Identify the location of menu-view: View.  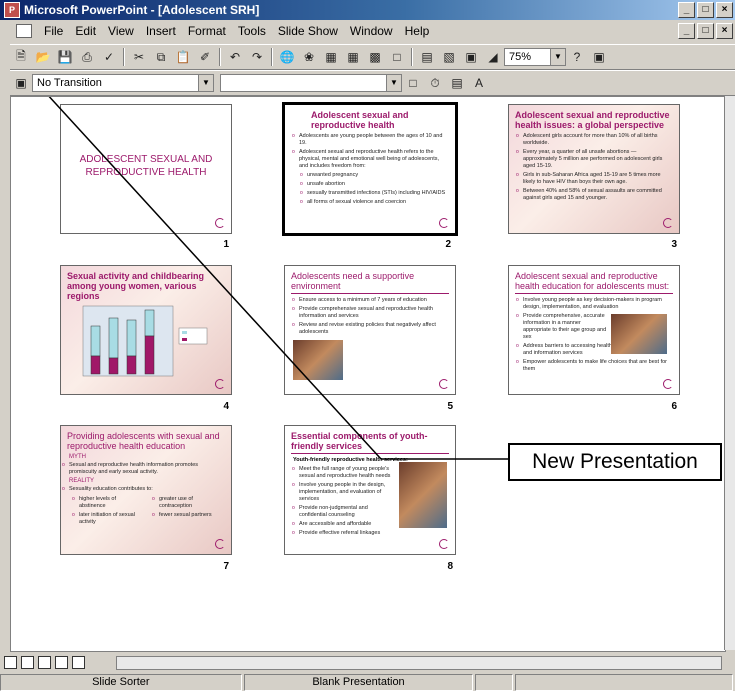
(121, 31).